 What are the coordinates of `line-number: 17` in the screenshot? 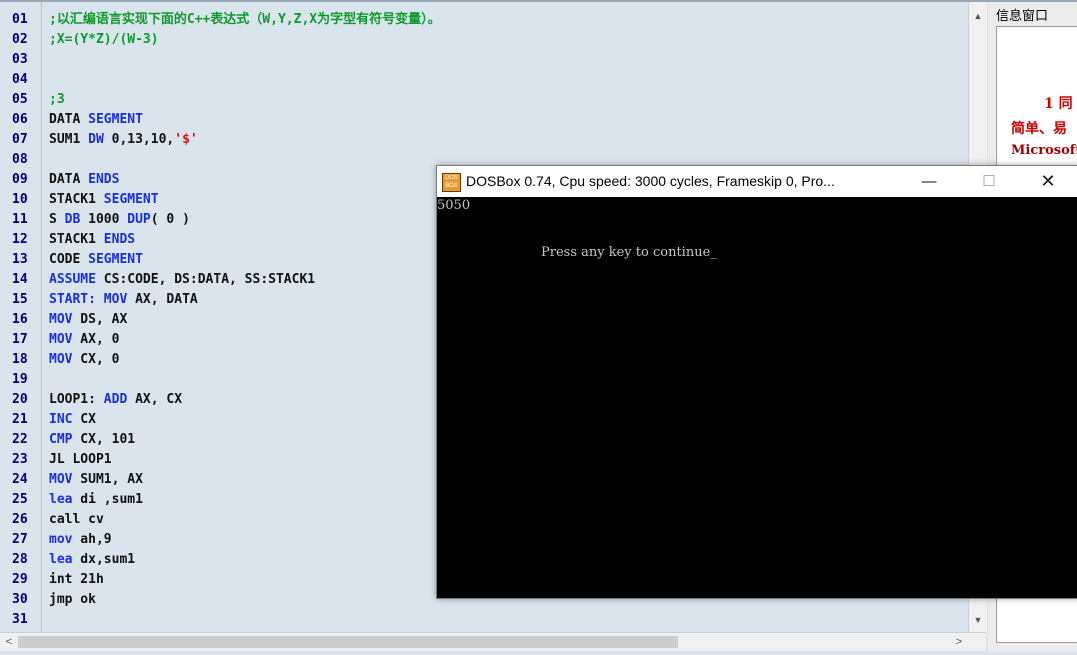 It's located at (20, 339).